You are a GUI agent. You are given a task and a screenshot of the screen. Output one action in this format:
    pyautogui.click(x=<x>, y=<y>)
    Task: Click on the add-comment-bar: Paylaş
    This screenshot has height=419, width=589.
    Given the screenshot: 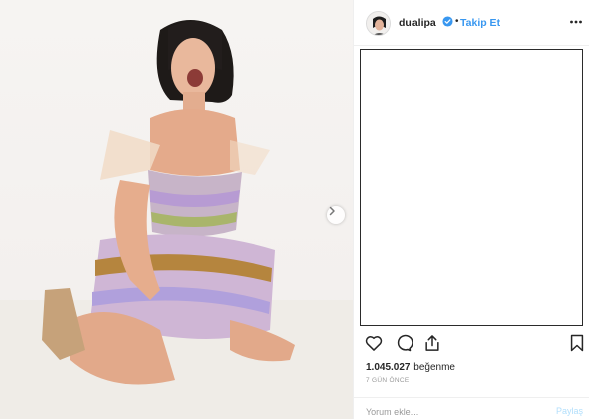 What is the action you would take?
    pyautogui.click(x=471, y=408)
    